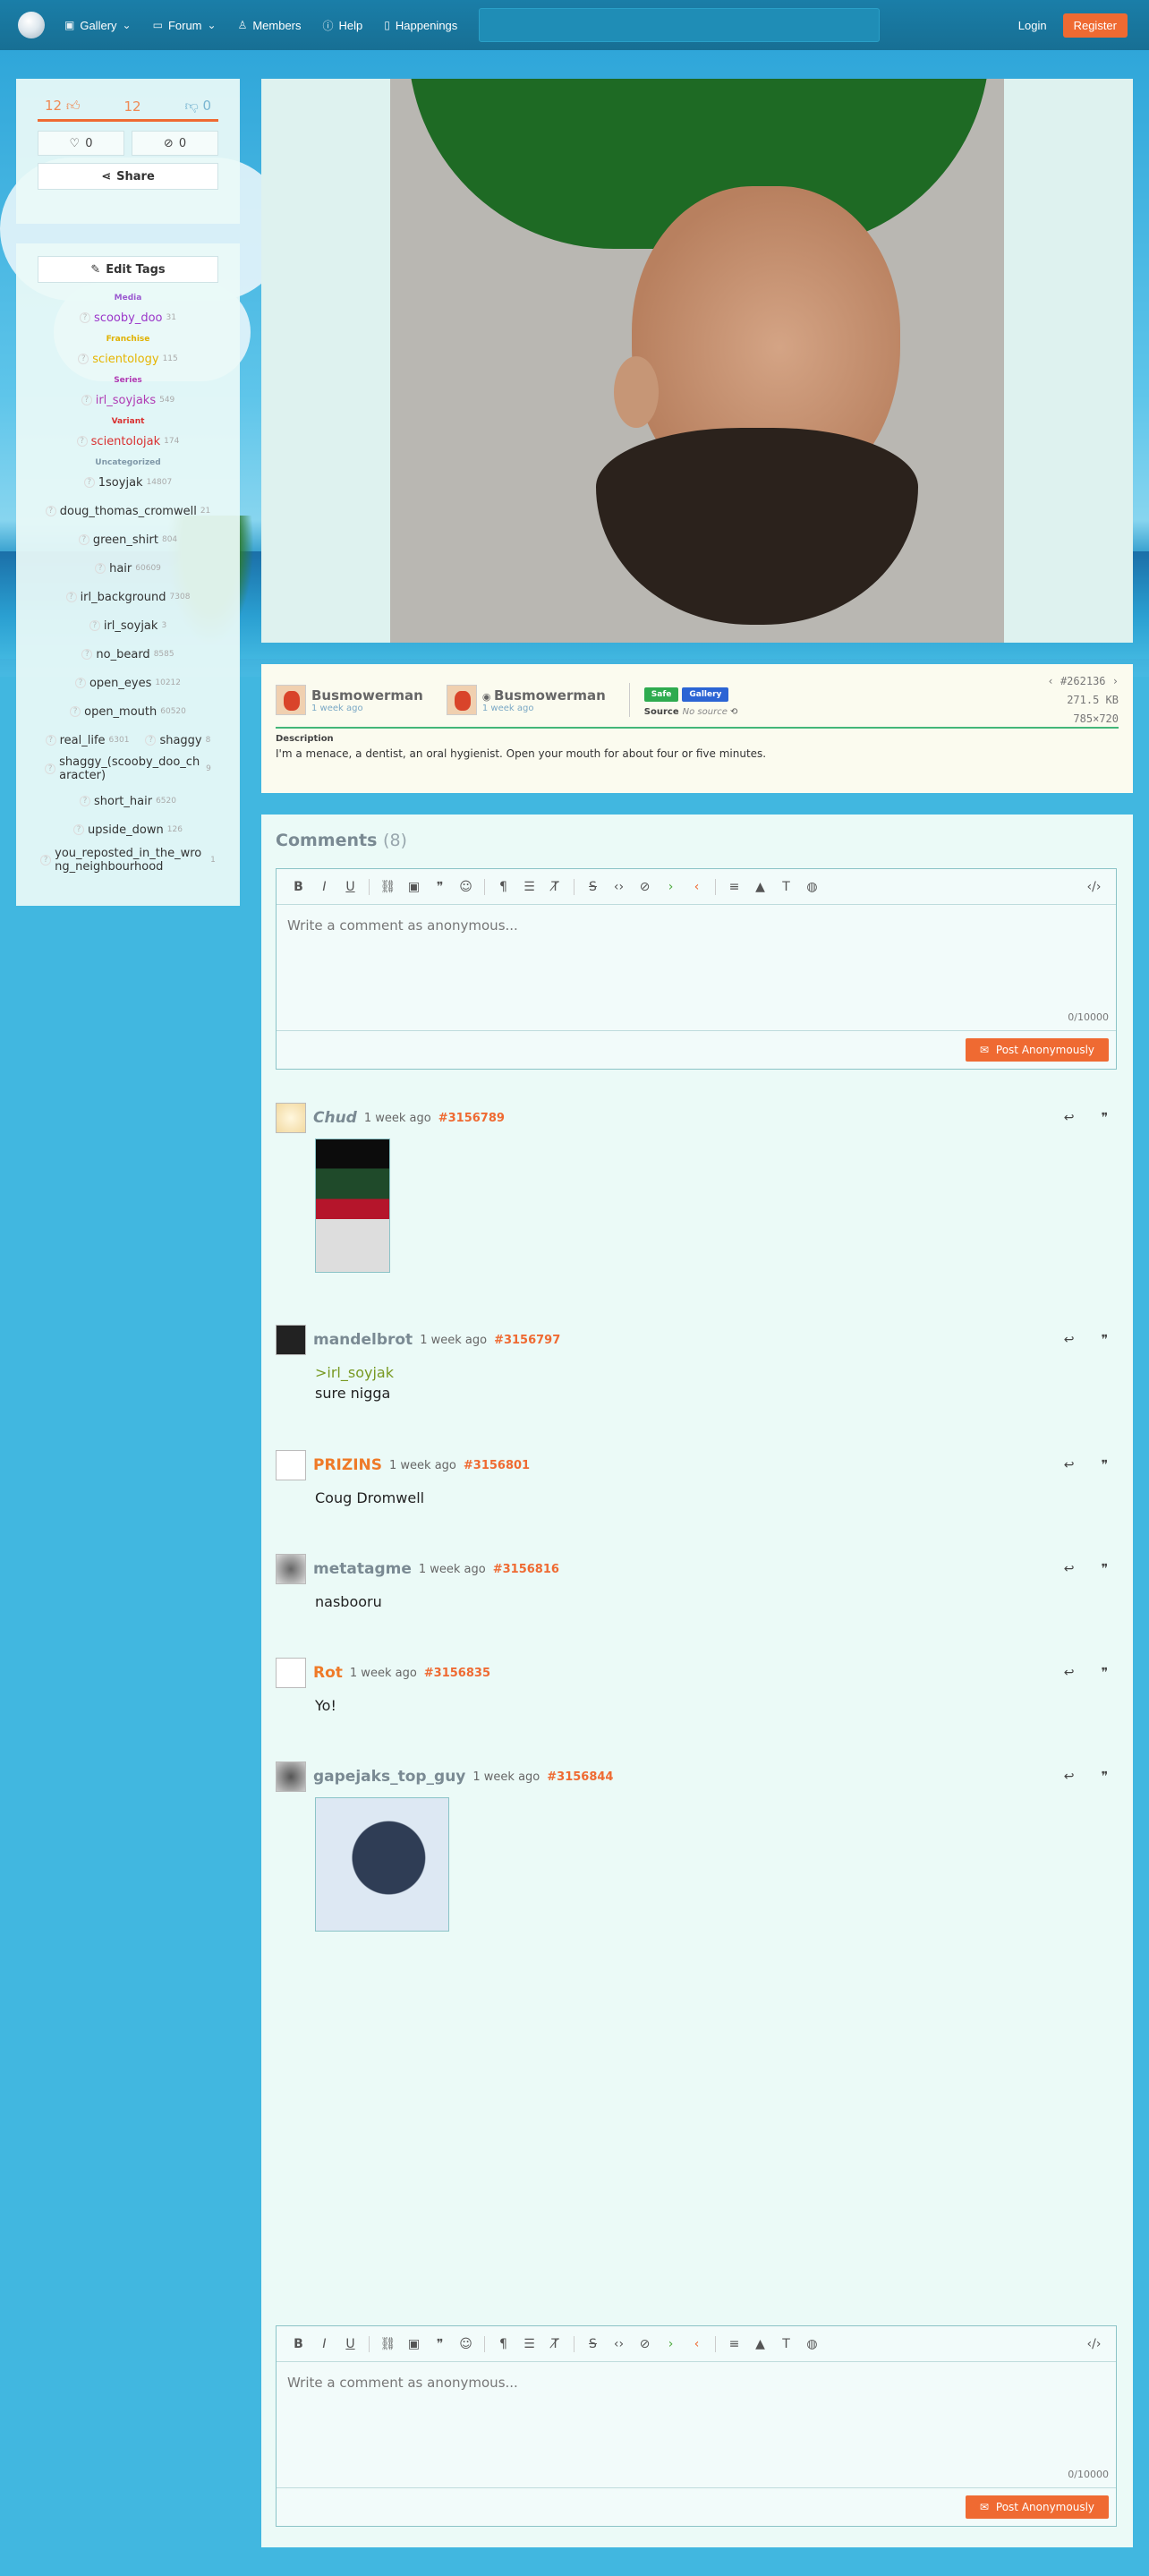 This screenshot has width=1149, height=2576. I want to click on nav-members: ♙ Members, so click(270, 25).